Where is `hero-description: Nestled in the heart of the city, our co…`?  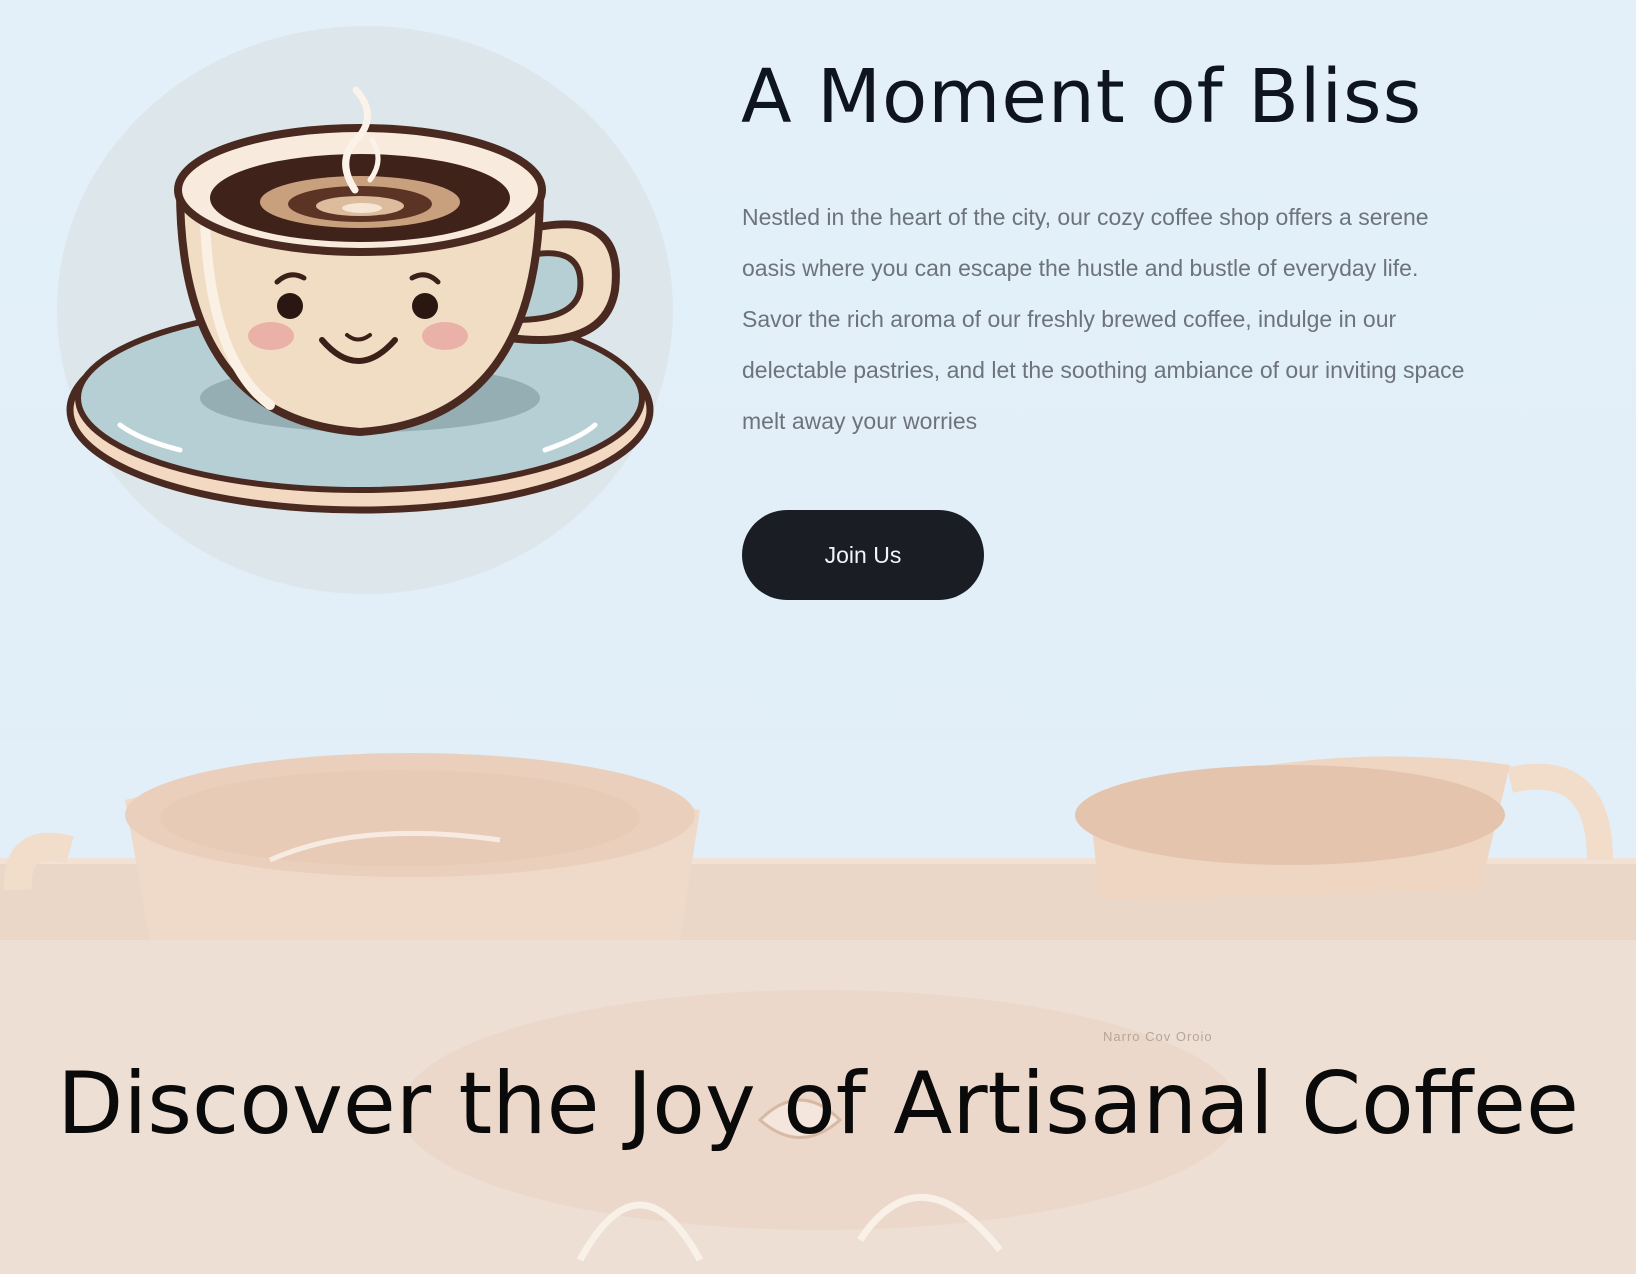
hero-description: Nestled in the heart of the city, our co… is located at coordinates (1103, 319).